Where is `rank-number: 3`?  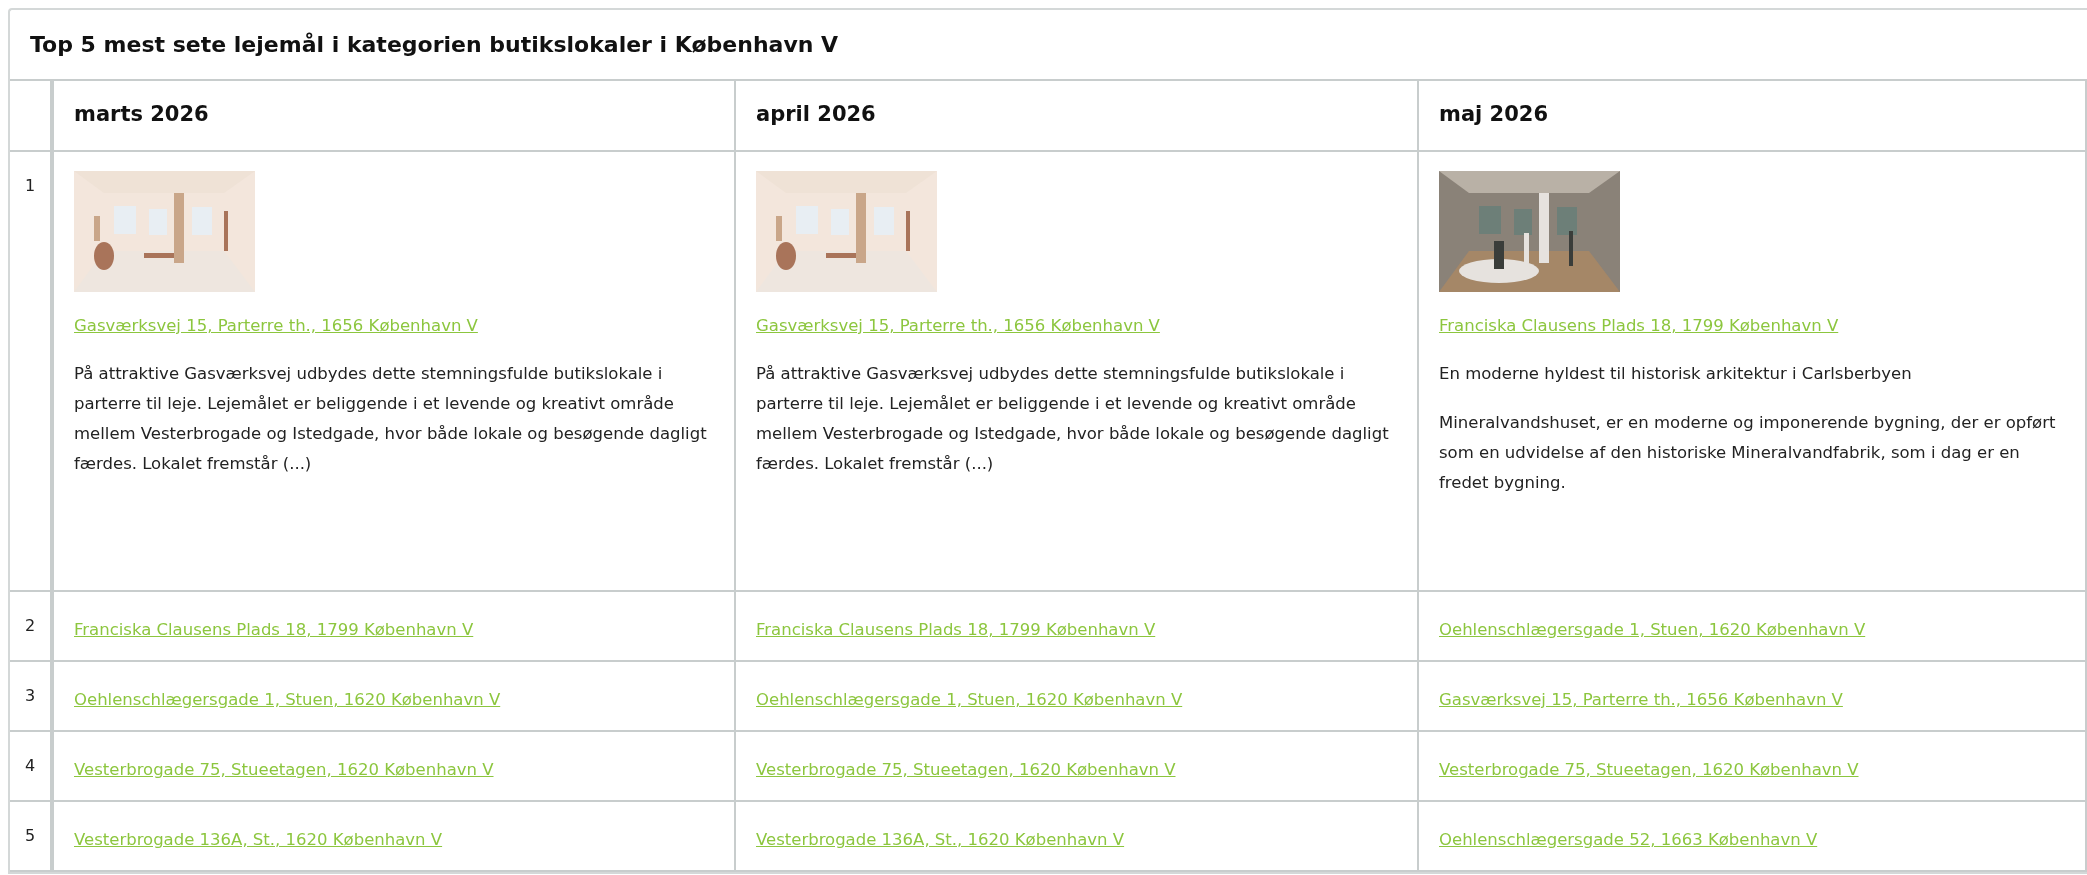
rank-number: 3 is located at coordinates (30, 696).